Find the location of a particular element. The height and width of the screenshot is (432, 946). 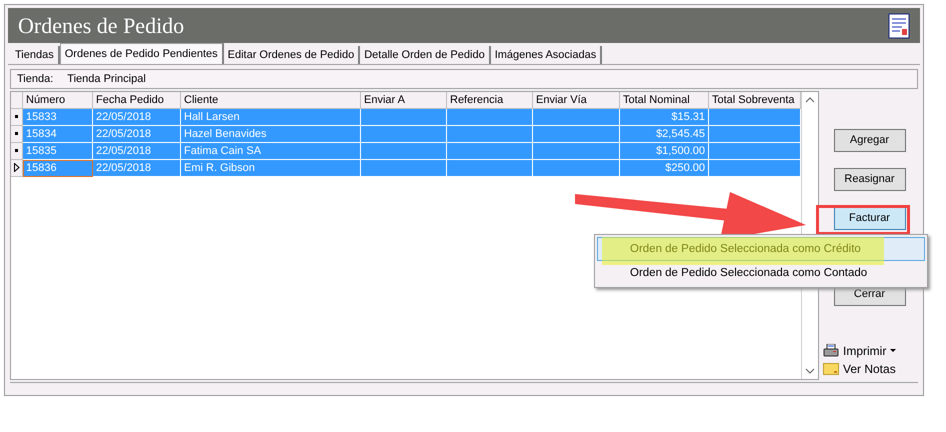

printer-icon is located at coordinates (831, 351).